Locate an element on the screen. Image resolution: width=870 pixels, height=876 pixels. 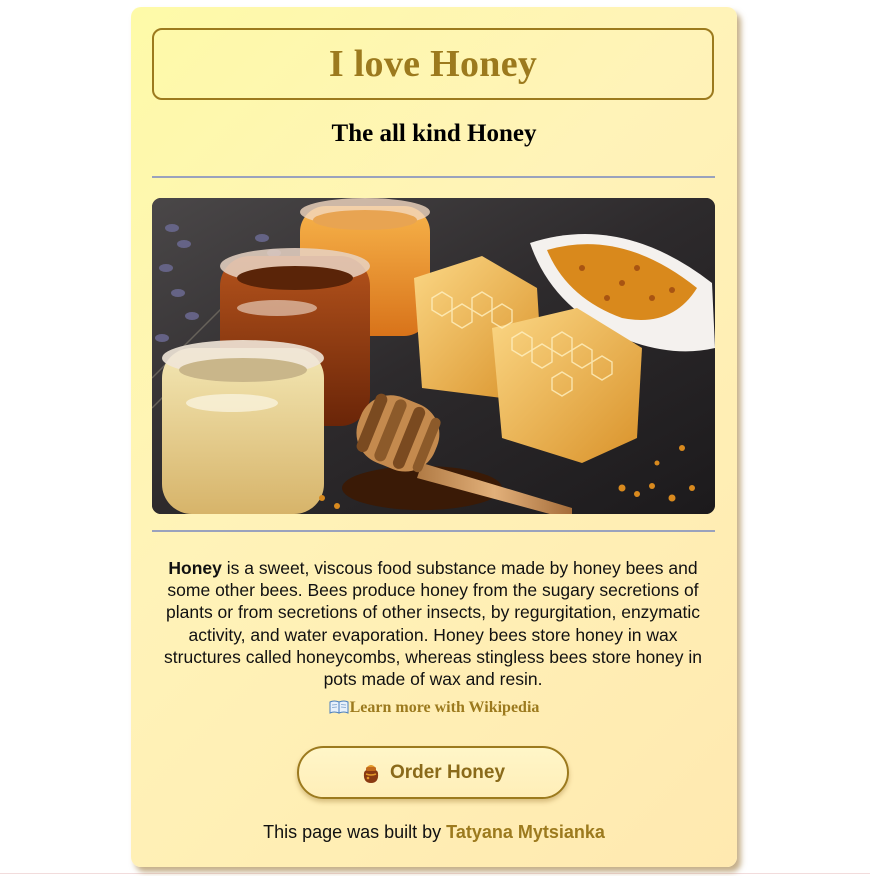
divider-top is located at coordinates (433, 177).